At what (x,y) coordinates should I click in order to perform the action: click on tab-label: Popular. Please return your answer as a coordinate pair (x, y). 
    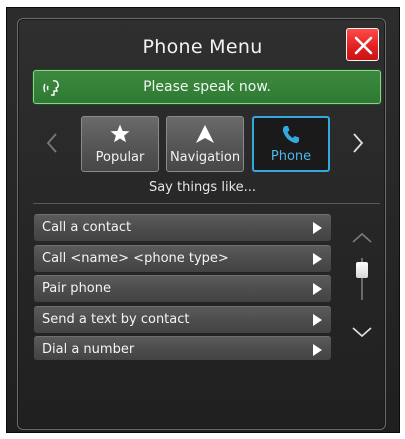
    Looking at the image, I should click on (120, 157).